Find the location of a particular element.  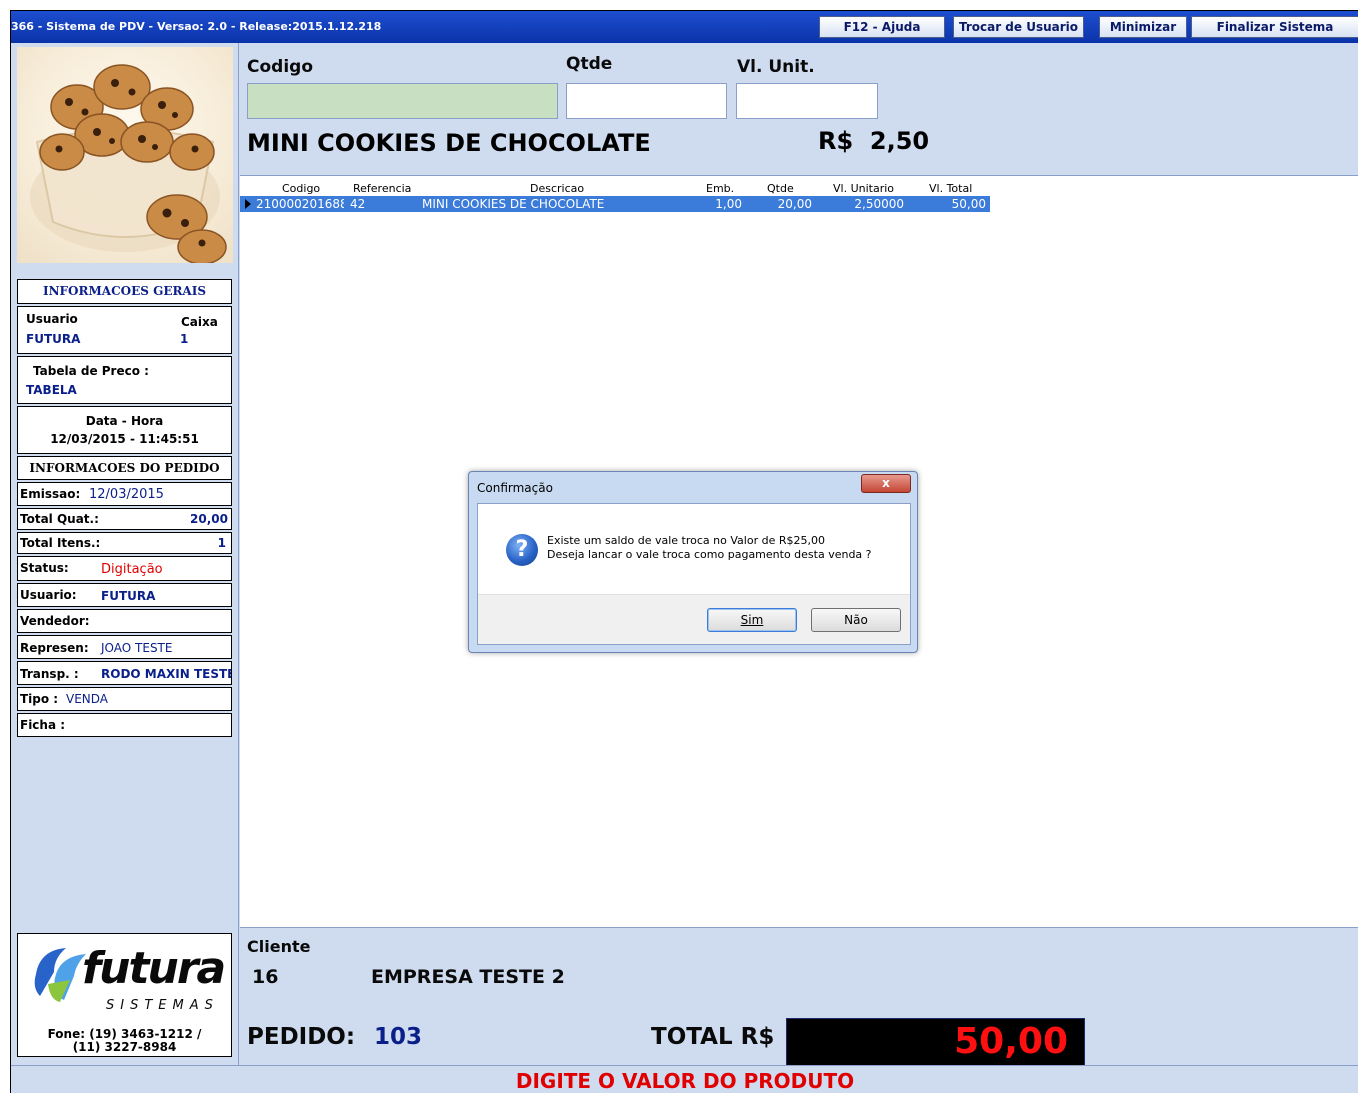

transp-value: RODO MAXIN TESTE is located at coordinates (166, 674).